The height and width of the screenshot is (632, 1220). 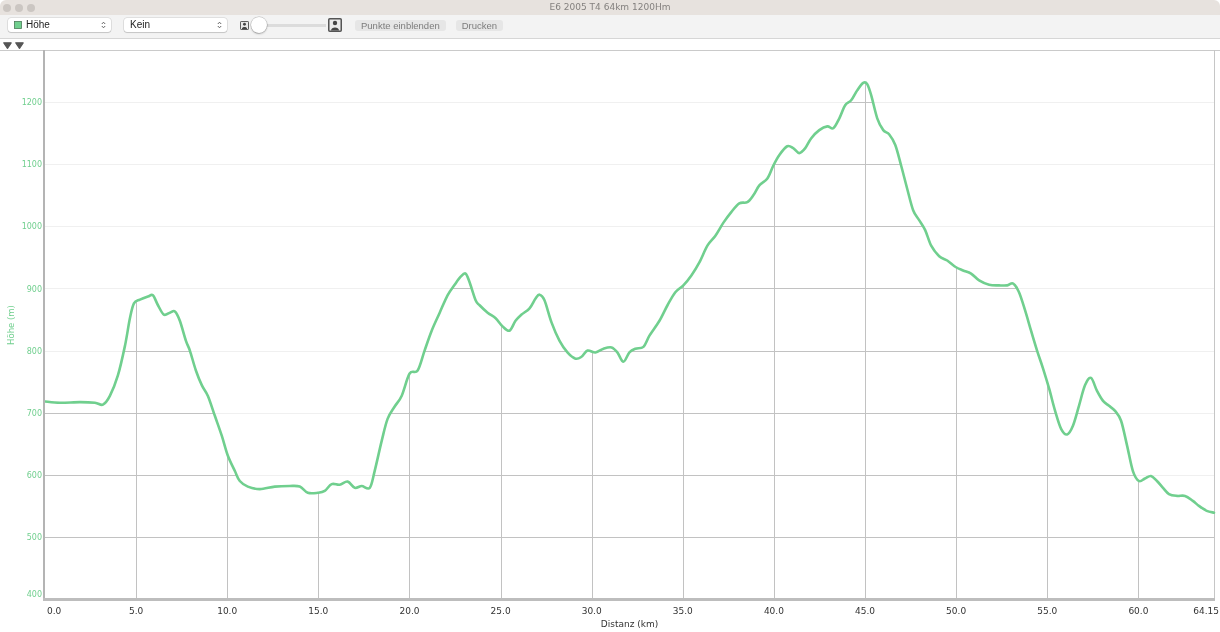 I want to click on x-tick-label: 45.0, so click(x=865, y=611).